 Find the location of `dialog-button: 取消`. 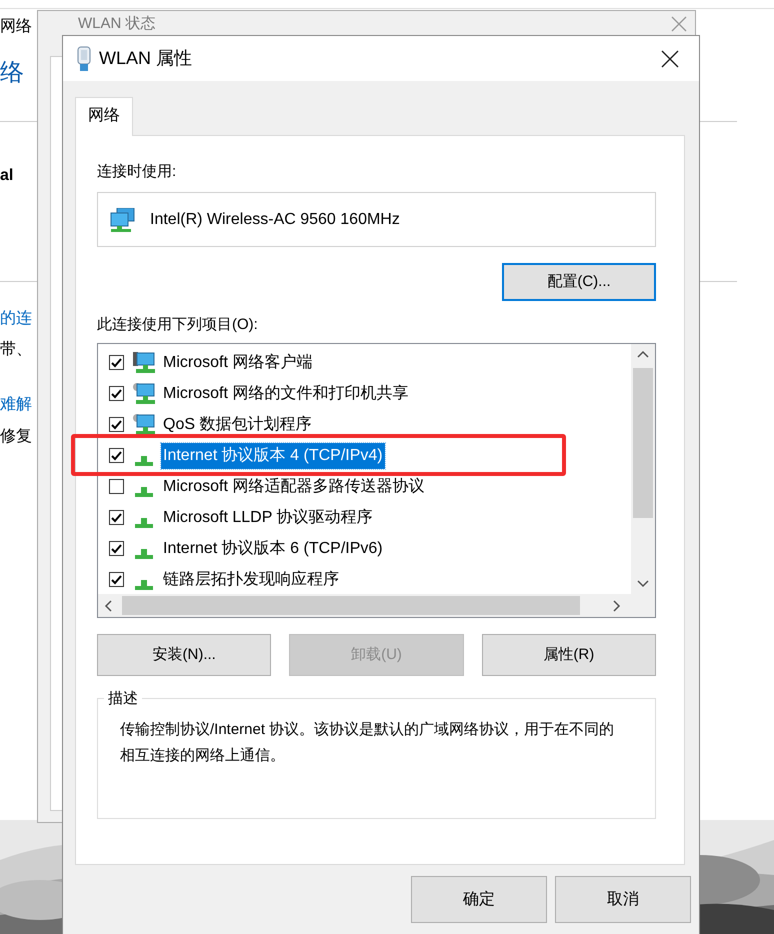

dialog-button: 取消 is located at coordinates (623, 899).